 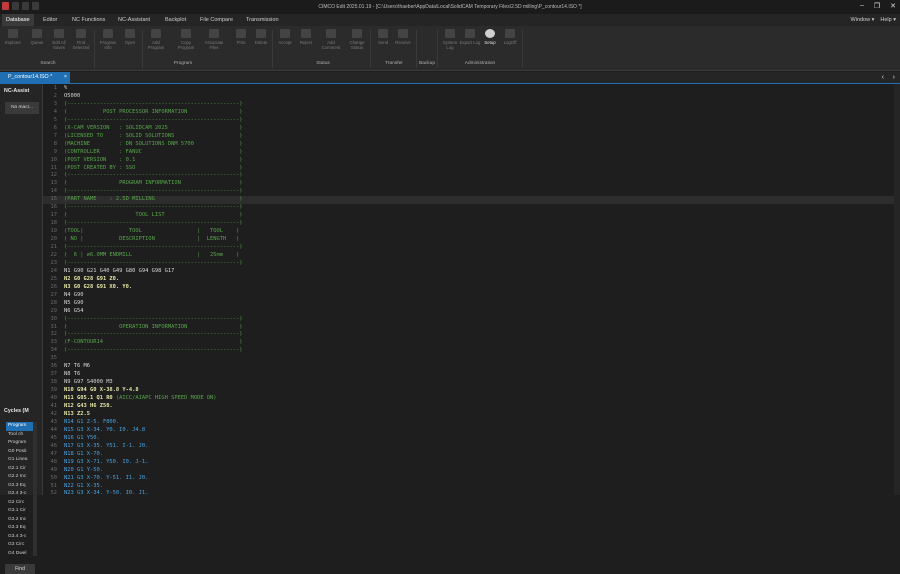 What do you see at coordinates (21, 469) in the screenshot?
I see `cycle-item: G2.1 Cir` at bounding box center [21, 469].